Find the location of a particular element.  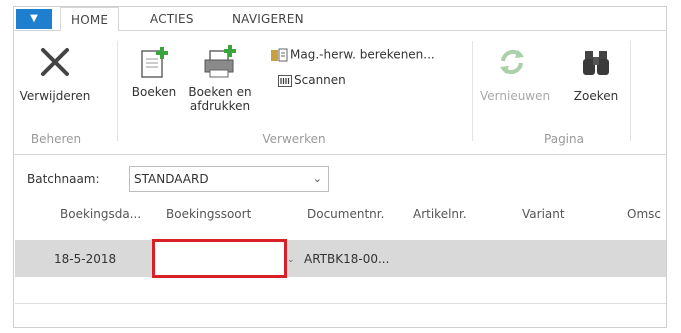

delete-button: Verwijderen is located at coordinates (55, 74).